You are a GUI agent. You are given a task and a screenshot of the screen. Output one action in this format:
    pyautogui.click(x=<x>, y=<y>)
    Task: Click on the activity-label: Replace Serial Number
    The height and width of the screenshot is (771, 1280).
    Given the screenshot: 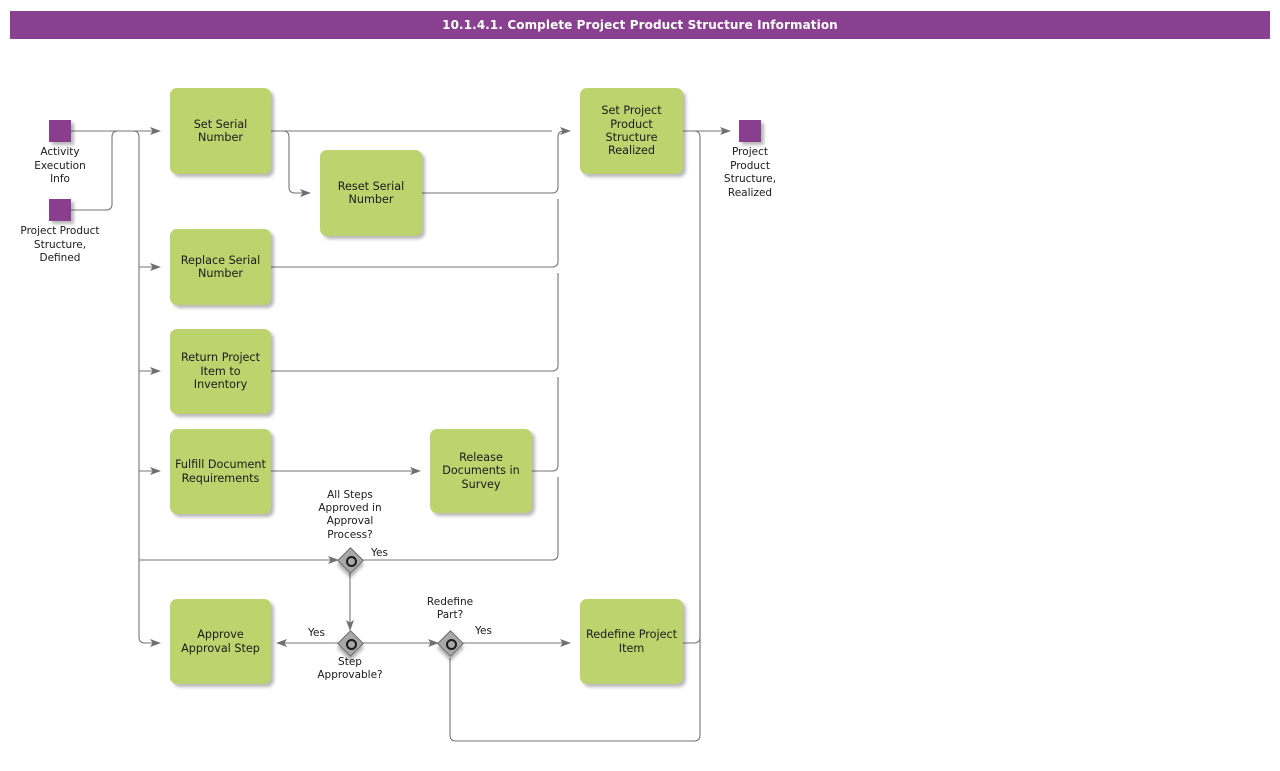 What is the action you would take?
    pyautogui.click(x=220, y=266)
    